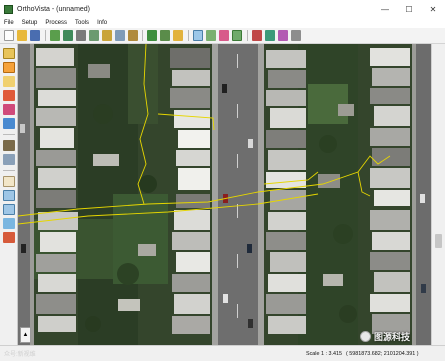  Describe the element at coordinates (133, 35) in the screenshot. I see `export-icon` at that location.